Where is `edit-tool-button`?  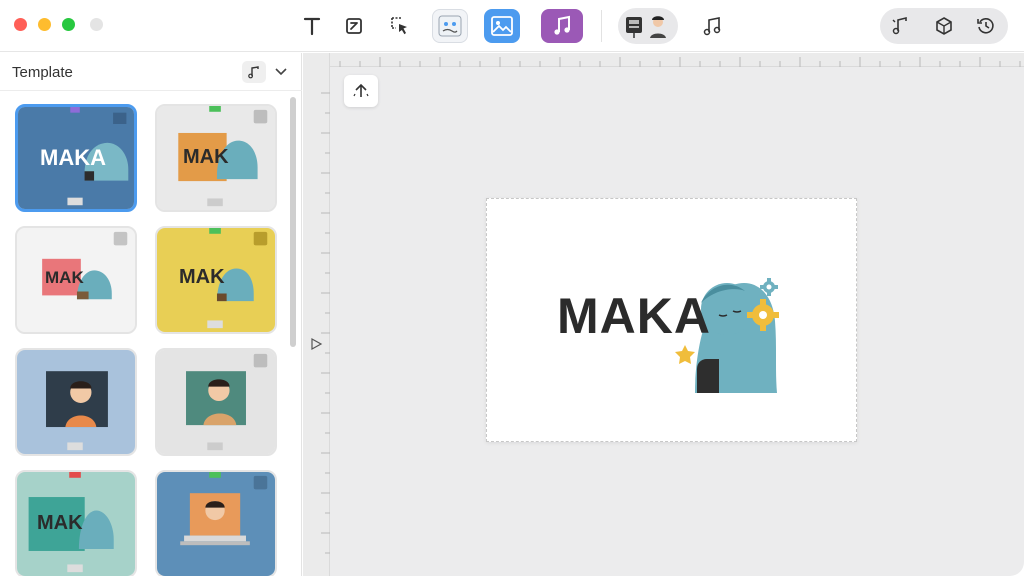
edit-tool-button is located at coordinates (354, 26).